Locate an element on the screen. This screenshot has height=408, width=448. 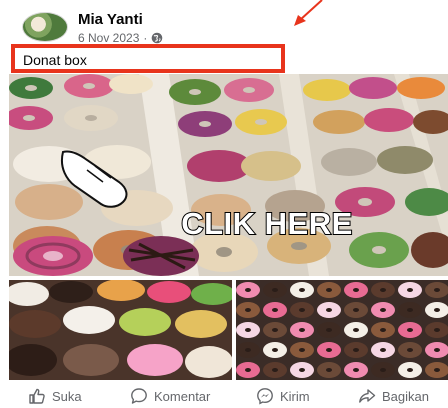
red-arrow-icon is located at coordinates (308, 13).